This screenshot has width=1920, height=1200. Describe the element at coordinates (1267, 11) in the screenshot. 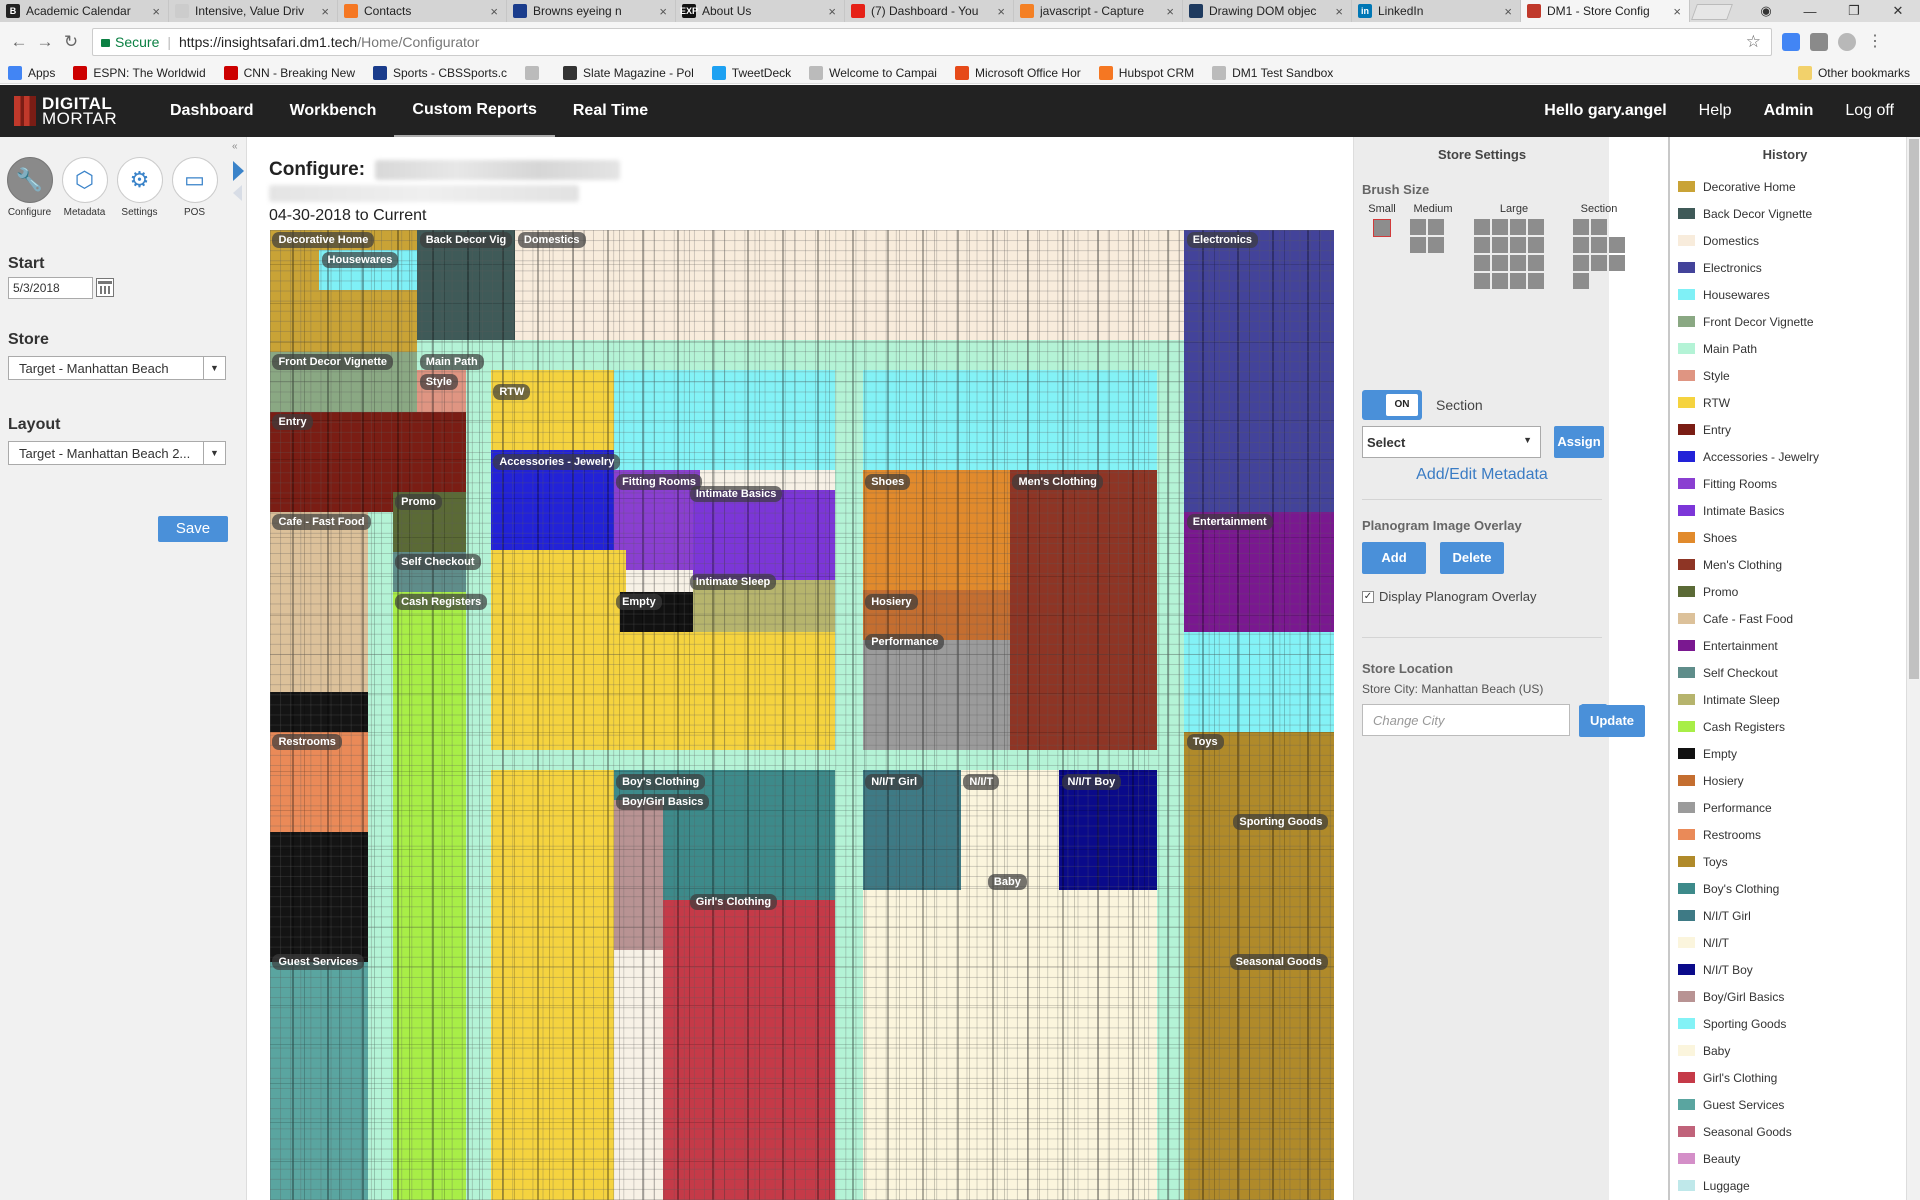

I see `browser-tab: Drawing DOM objec ×` at that location.